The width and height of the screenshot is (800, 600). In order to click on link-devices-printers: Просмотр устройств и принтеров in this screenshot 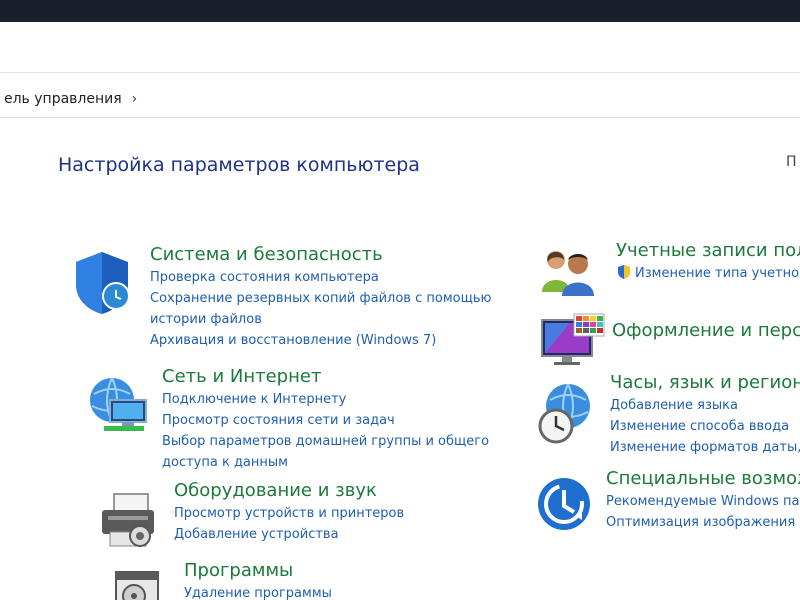, I will do `click(334, 513)`.